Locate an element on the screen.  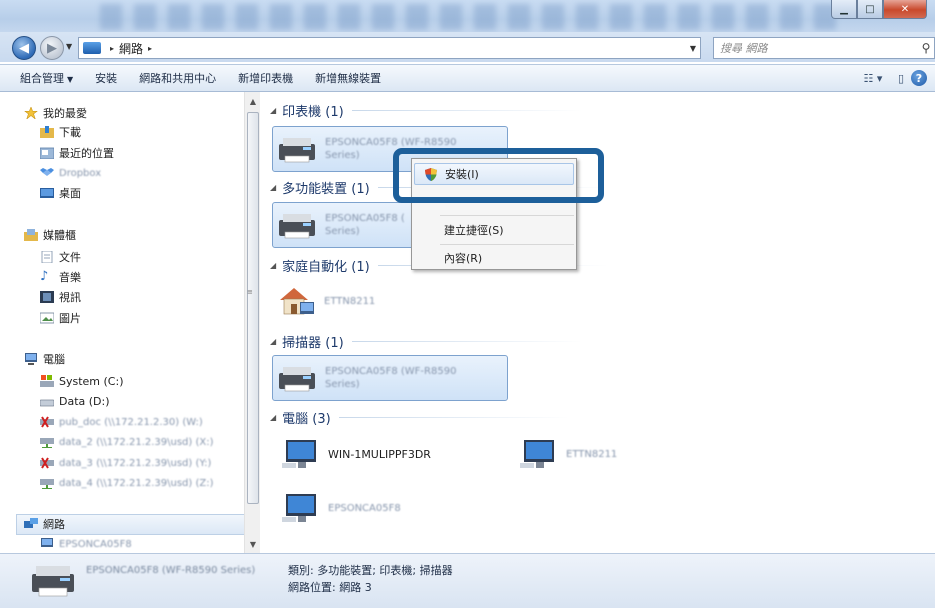
sidebar-favorites: 我的最愛 is located at coordinates (55, 113).